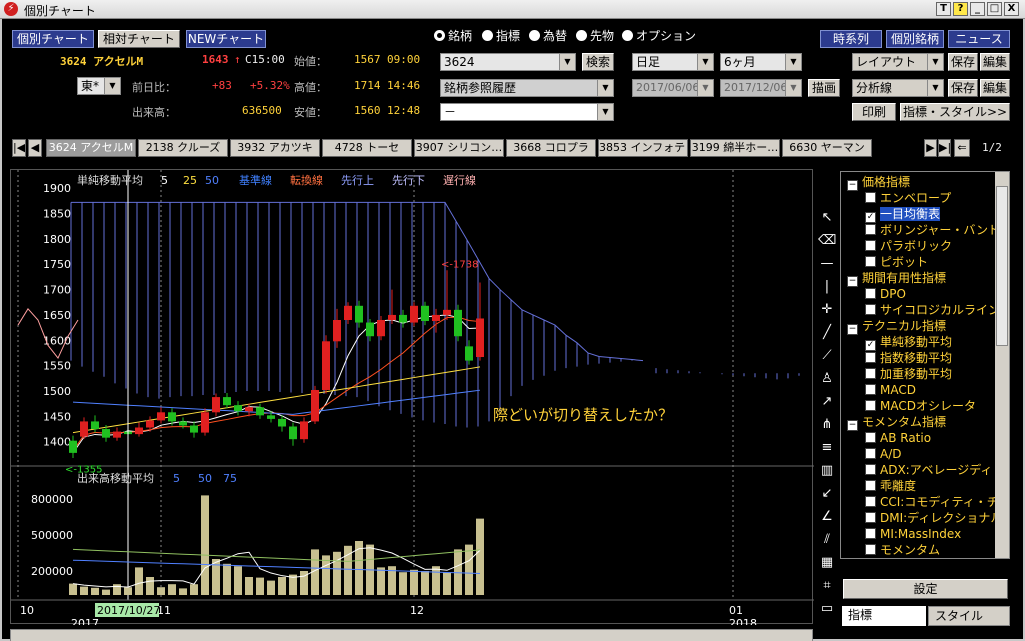 The height and width of the screenshot is (641, 1025). What do you see at coordinates (827, 448) in the screenshot?
I see `stairs-icon: ≡` at bounding box center [827, 448].